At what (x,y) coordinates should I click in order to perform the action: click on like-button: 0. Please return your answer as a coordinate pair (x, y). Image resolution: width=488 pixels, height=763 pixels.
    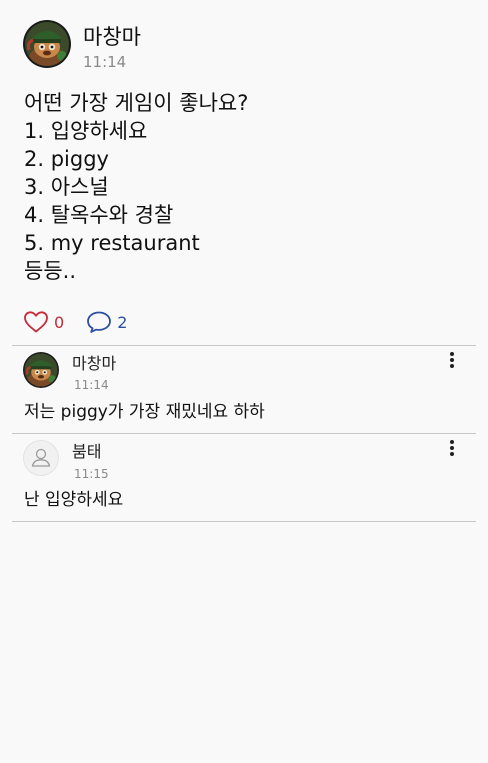
    Looking at the image, I should click on (43, 322).